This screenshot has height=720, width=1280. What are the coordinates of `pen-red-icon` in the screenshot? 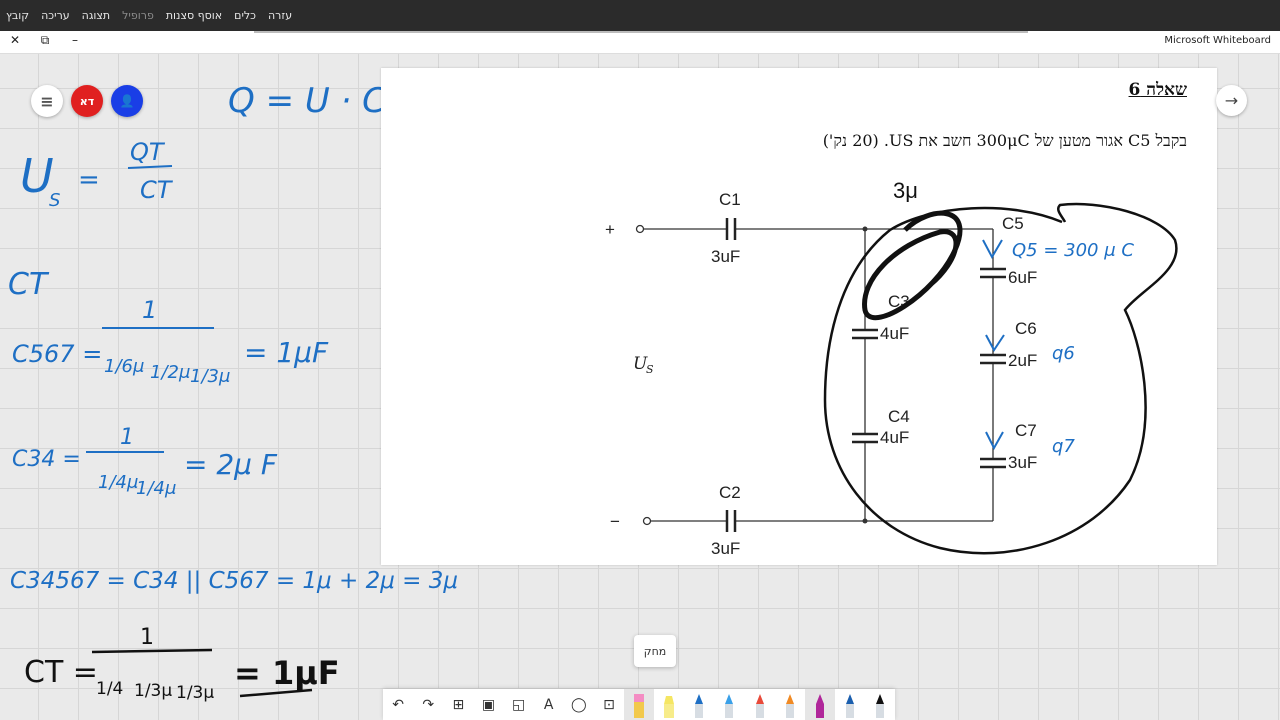 It's located at (760, 704).